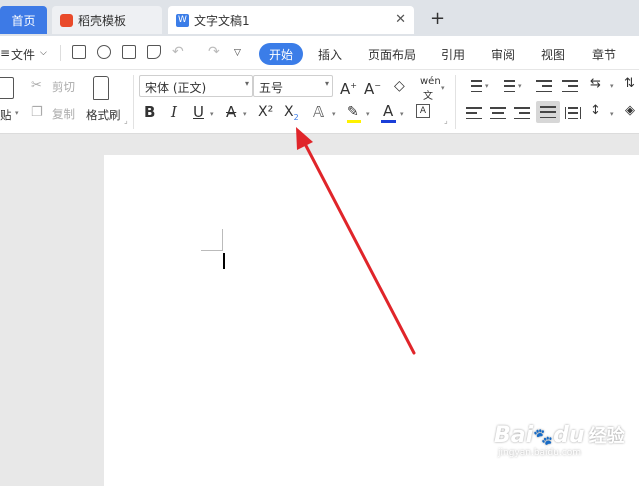 The height and width of the screenshot is (486, 639). I want to click on justify-button, so click(548, 112).